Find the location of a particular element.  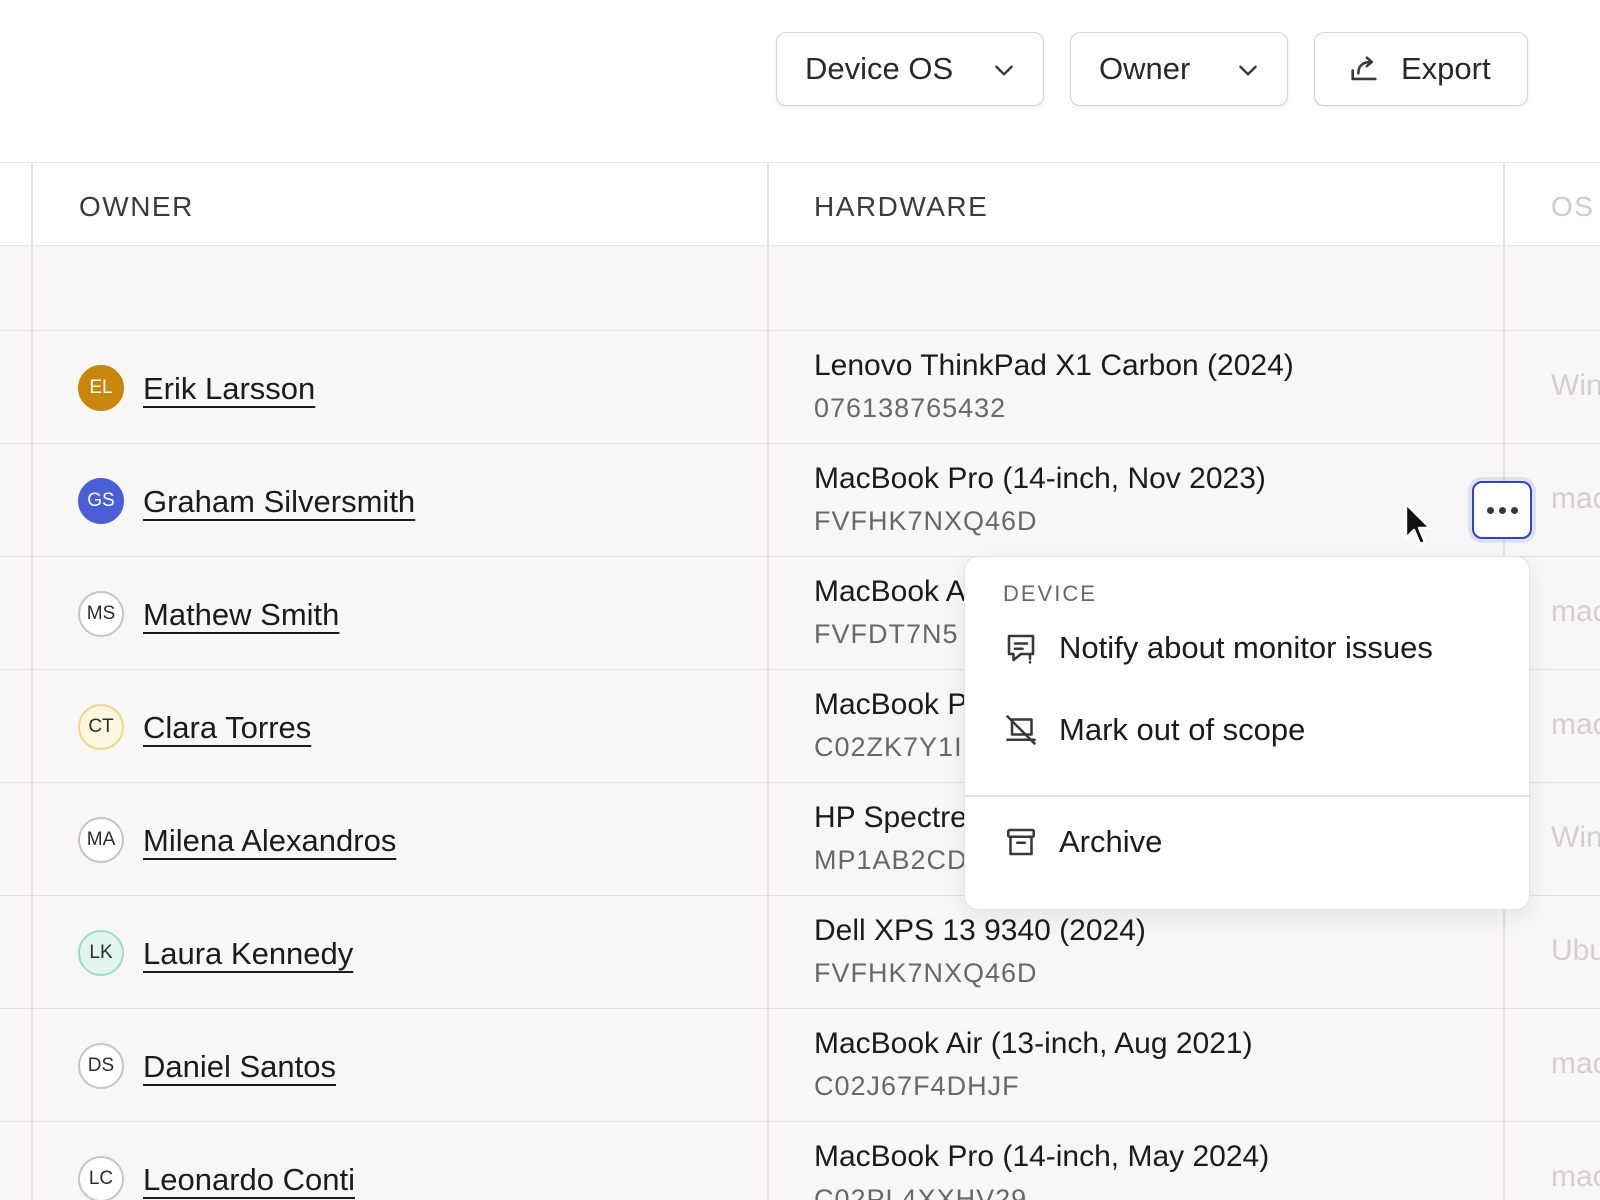

hardware-model: Dell XPS 13 9340 (2024) is located at coordinates (980, 930).